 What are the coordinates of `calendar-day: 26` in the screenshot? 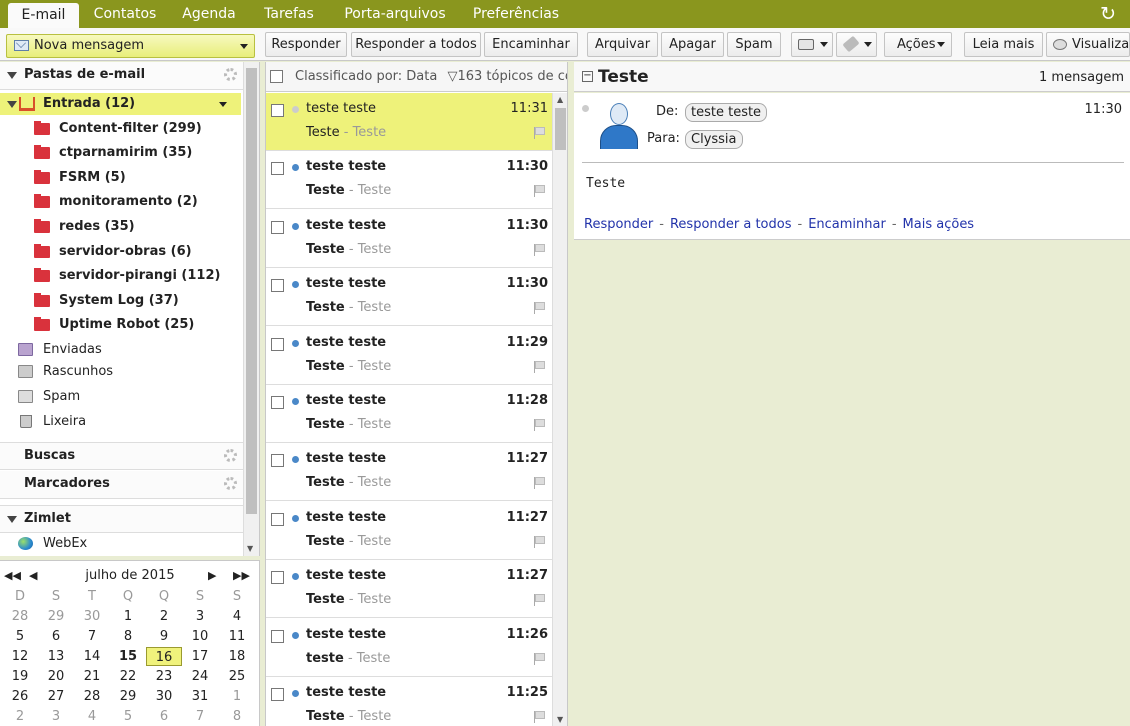 It's located at (20, 696).